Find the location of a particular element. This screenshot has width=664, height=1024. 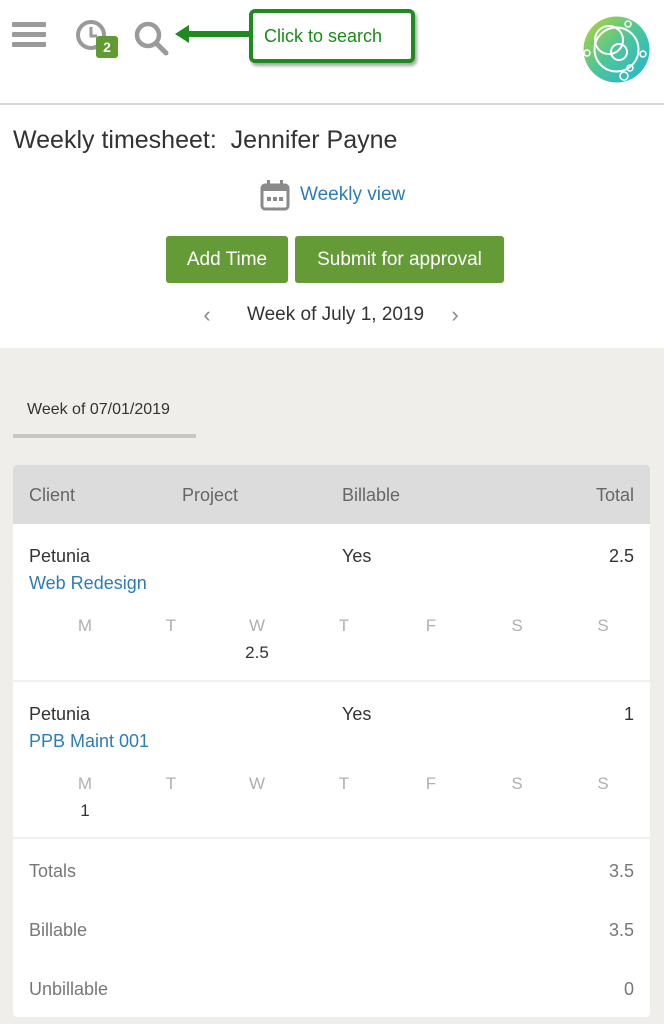

page-title: Weekly timesheet: Jennifer Payne is located at coordinates (205, 140).